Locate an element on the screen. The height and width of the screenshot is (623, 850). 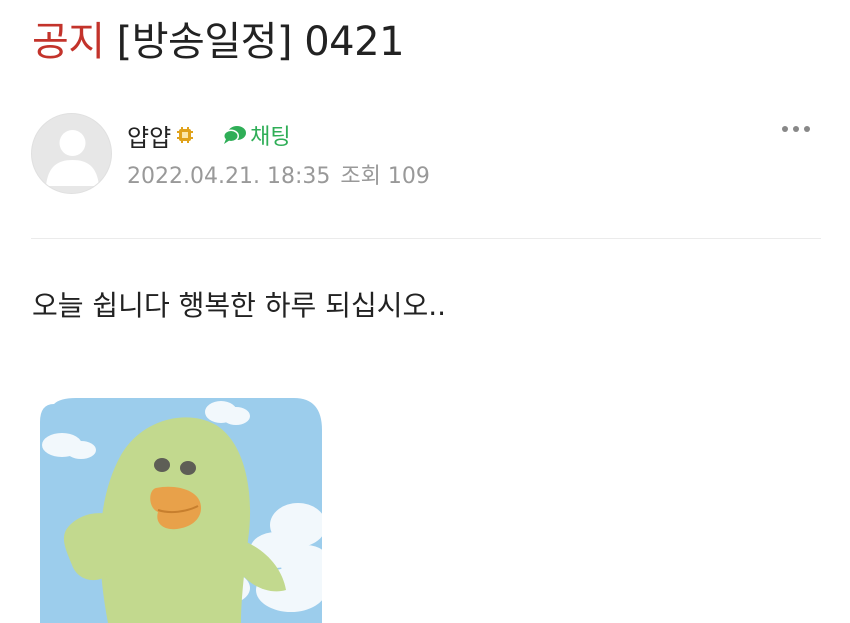
author-avatar is located at coordinates (71, 153).